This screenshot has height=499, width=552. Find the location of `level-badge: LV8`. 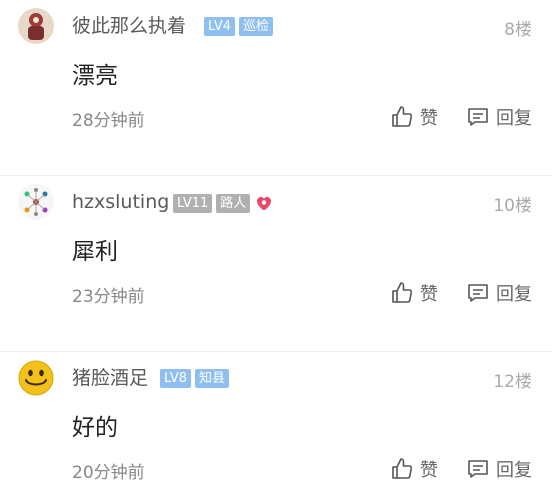

level-badge: LV8 is located at coordinates (175, 378).